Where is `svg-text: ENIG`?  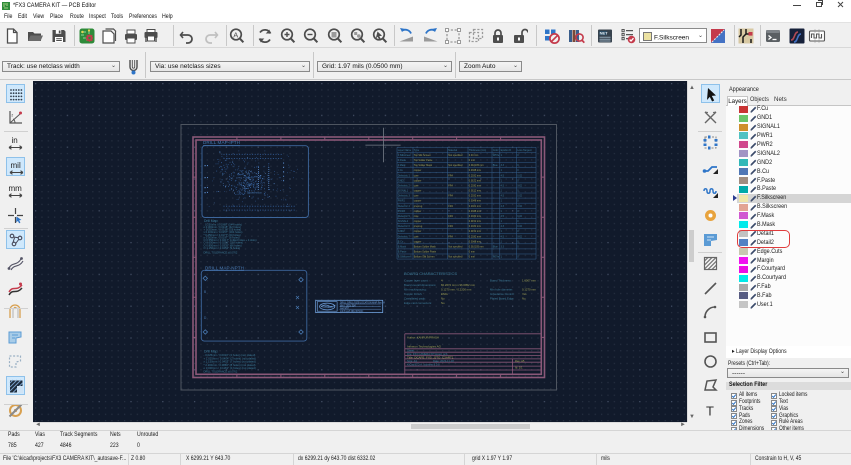
svg-text: ENIG is located at coordinates (444, 294).